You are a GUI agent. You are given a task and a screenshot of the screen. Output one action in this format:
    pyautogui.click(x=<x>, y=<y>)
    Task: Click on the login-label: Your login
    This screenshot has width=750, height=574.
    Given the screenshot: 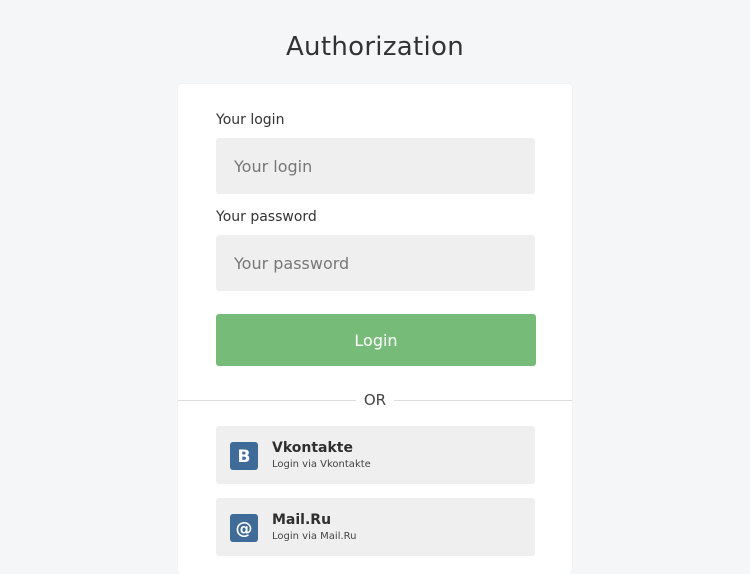 What is the action you would take?
    pyautogui.click(x=250, y=120)
    